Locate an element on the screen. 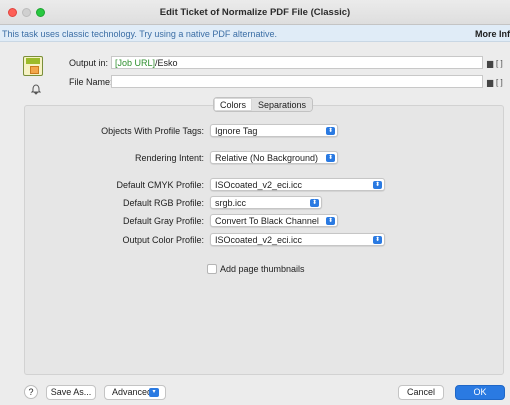  variable-brackets-icon-2: [ ] is located at coordinates (499, 82).